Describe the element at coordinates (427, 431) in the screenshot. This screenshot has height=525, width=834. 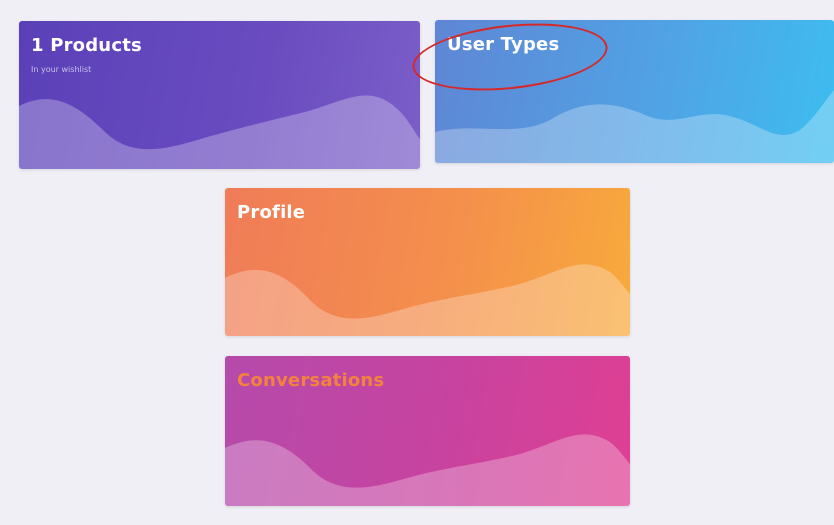
I see `conversations-card: Conversations` at that location.